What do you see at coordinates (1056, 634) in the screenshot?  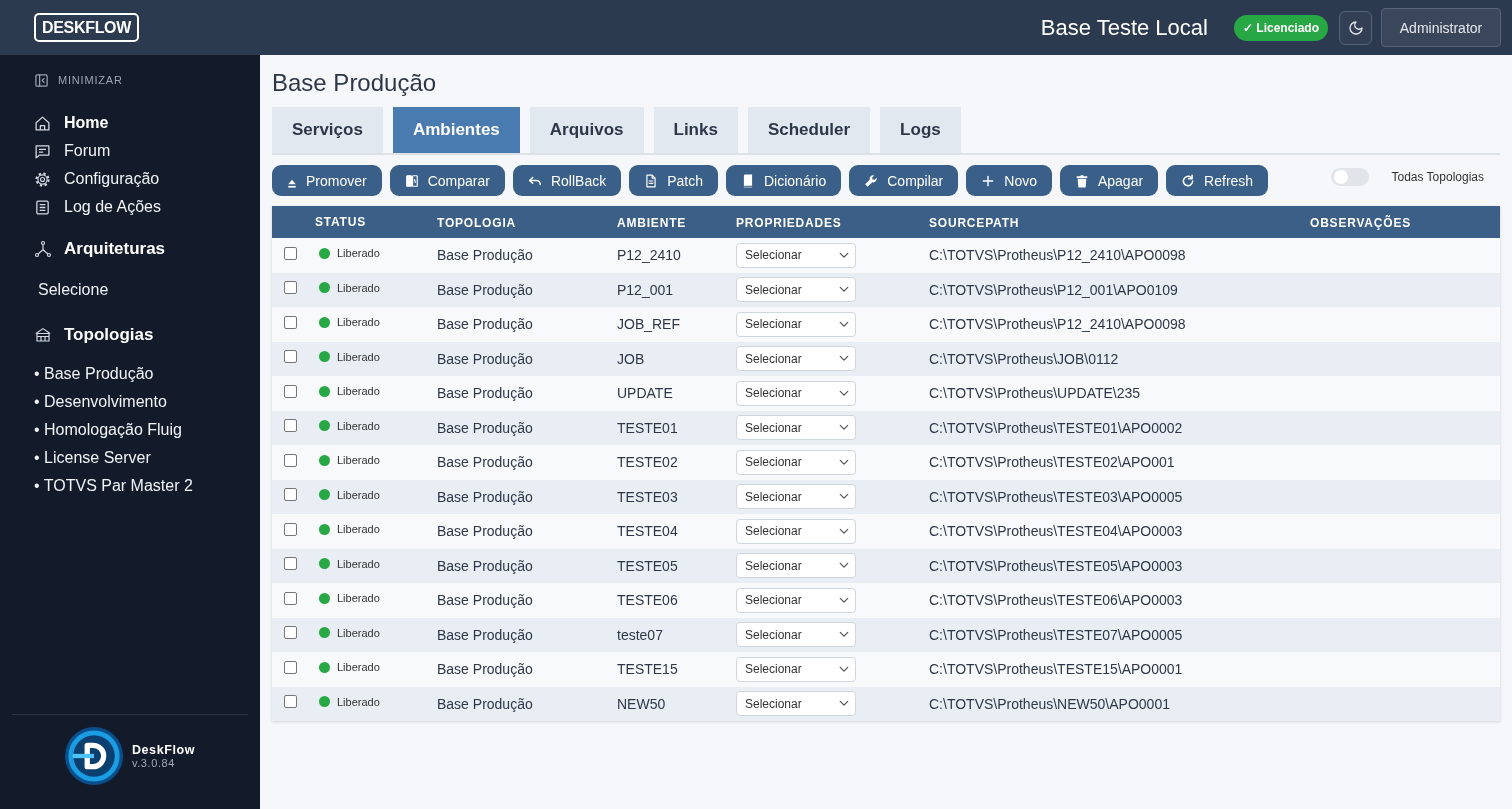 I see `table-cell: C:\TOTVS\Protheus\TESTE07\APO0005` at bounding box center [1056, 634].